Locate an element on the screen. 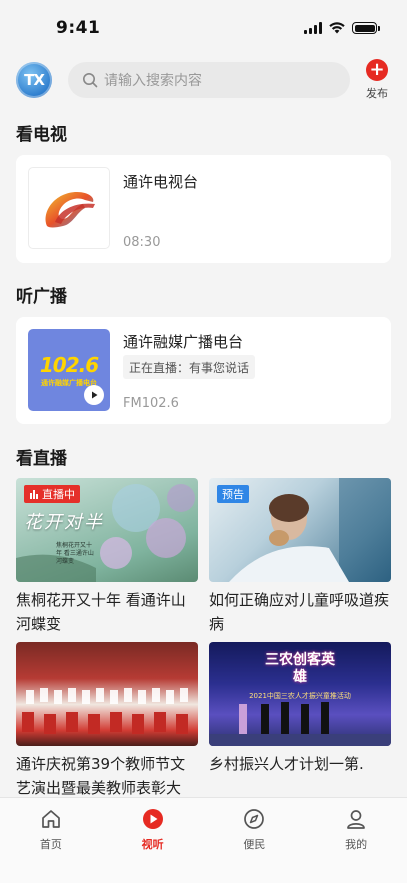  compass-icon is located at coordinates (254, 819).